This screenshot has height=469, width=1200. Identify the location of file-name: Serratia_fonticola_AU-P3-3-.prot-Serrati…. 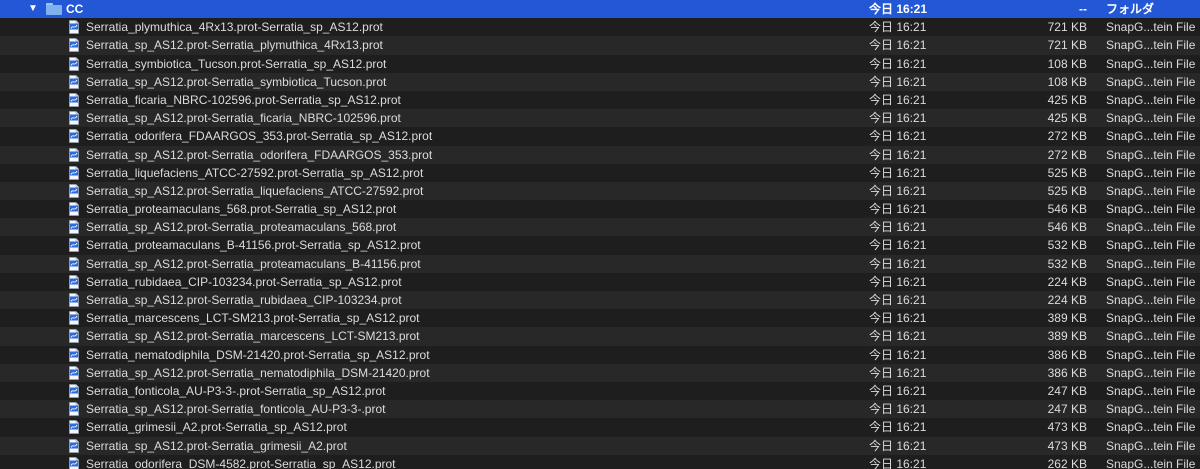
(236, 390).